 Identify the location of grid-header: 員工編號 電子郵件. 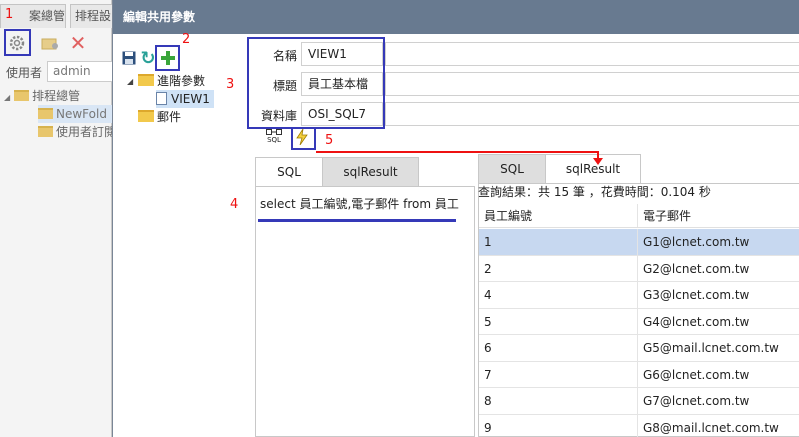
(639, 216).